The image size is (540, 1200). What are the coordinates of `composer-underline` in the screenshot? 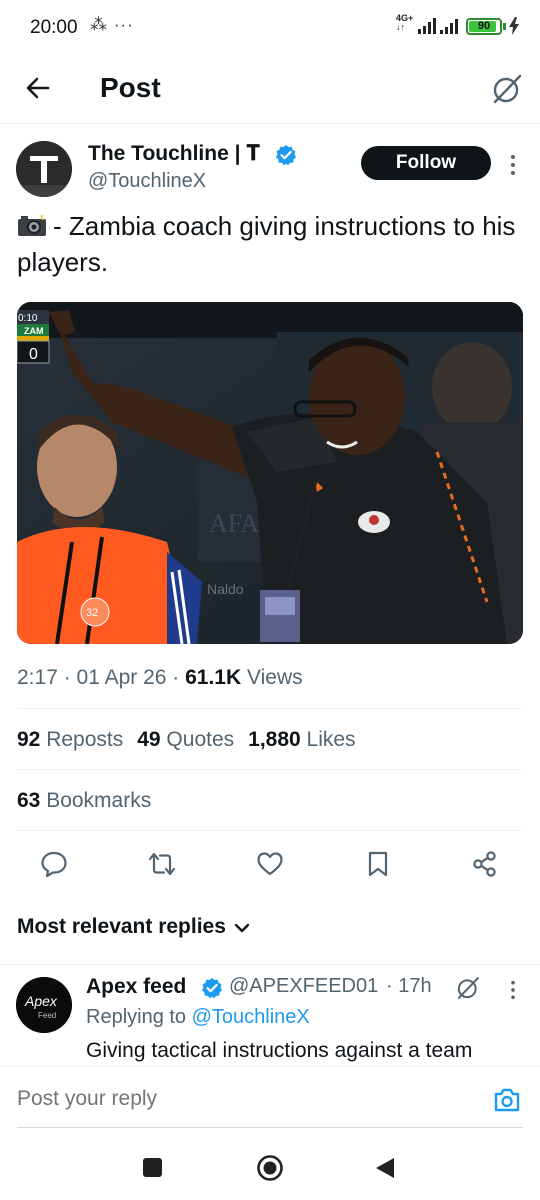 It's located at (270, 1127).